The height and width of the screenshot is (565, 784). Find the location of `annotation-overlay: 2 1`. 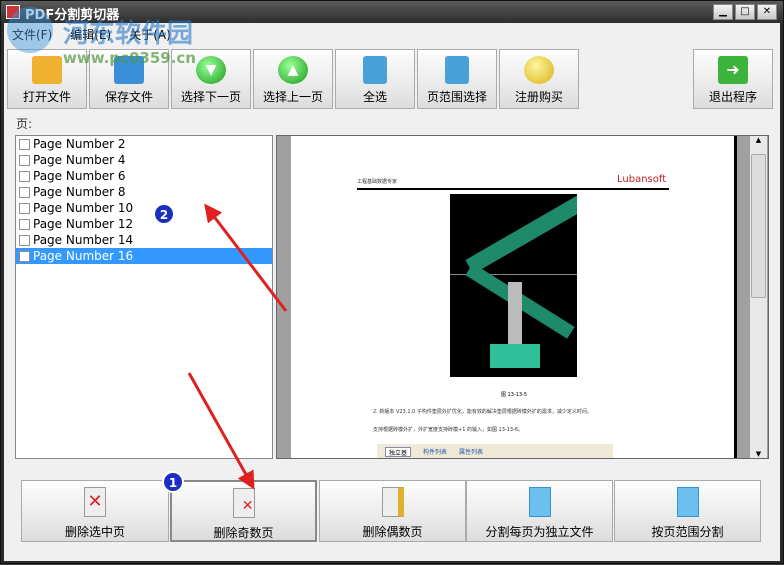

annotation-overlay: 2 1 is located at coordinates (220, 348).